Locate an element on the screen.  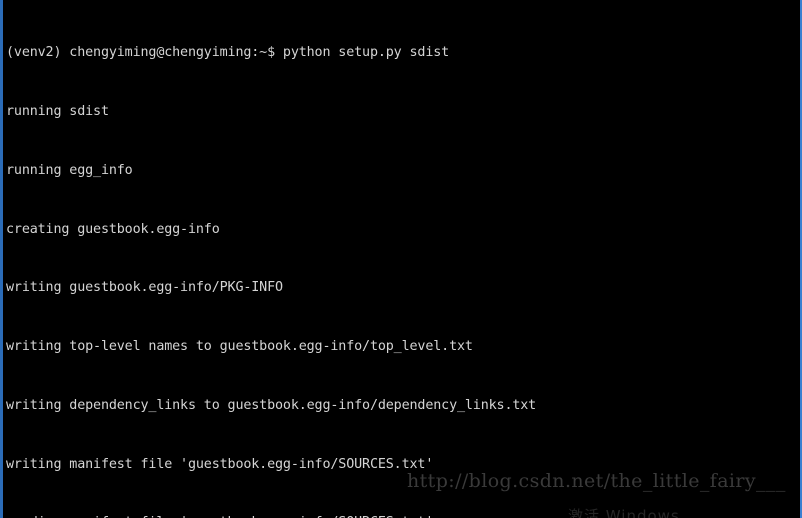
terminal-line: running sdist is located at coordinates (57, 111).